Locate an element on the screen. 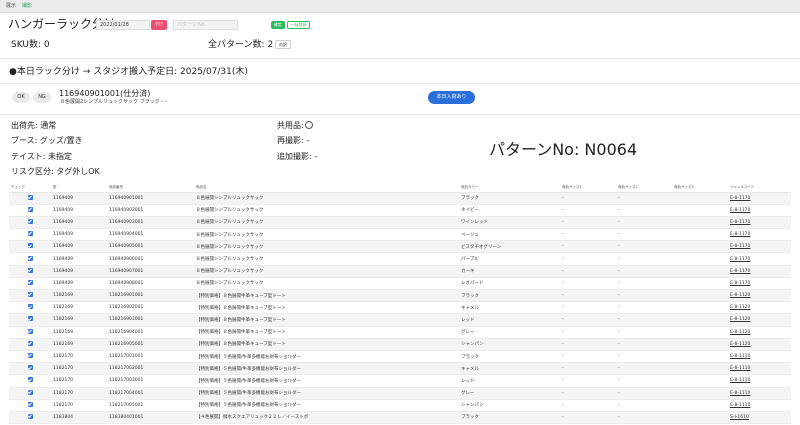  arrived-today-button: 本日入荷あり is located at coordinates (451, 97).